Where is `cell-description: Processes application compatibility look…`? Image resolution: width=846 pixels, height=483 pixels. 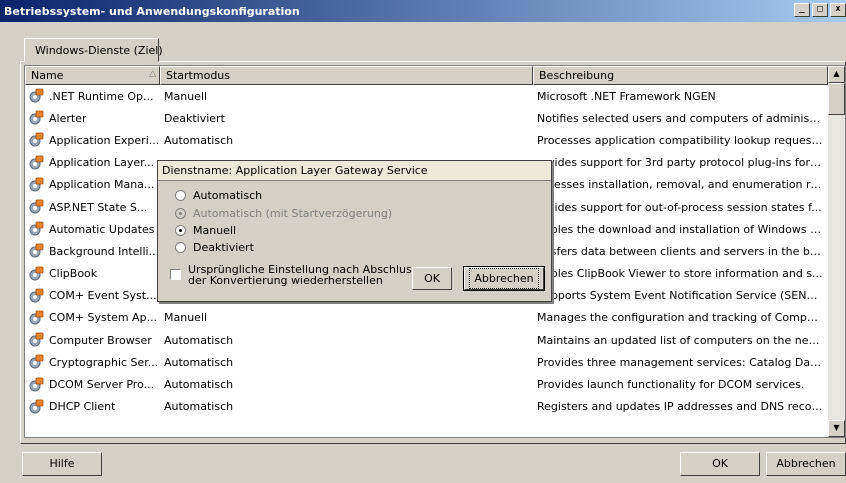 cell-description: Processes application compatibility look… is located at coordinates (680, 140).